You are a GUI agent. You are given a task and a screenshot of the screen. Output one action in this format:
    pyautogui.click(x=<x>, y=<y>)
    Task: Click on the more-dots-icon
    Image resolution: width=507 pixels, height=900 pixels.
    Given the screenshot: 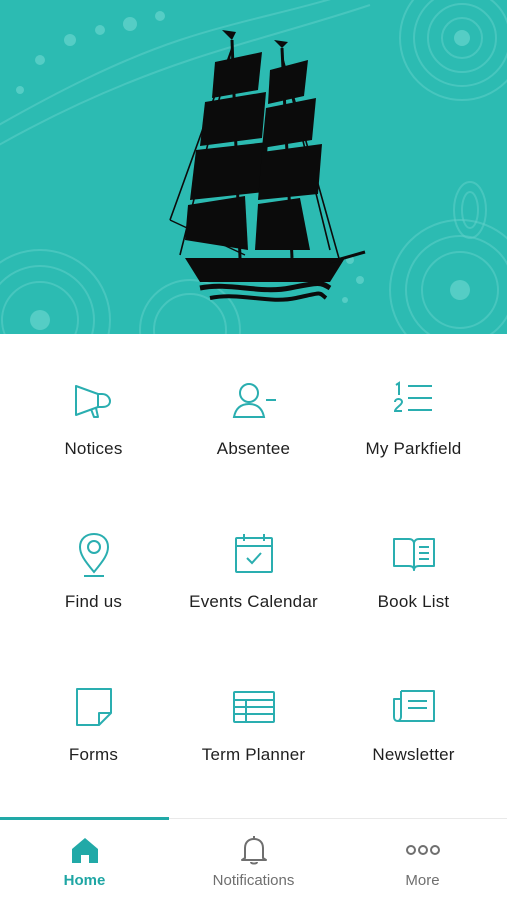 What is the action you would take?
    pyautogui.click(x=422, y=850)
    